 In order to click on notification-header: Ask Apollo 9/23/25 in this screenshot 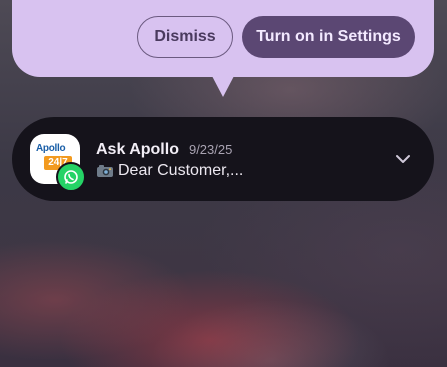, I will do `click(164, 150)`.